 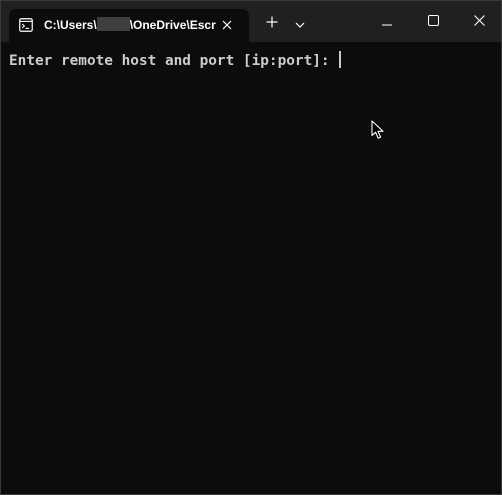 I want to click on text-cursor, so click(x=340, y=59).